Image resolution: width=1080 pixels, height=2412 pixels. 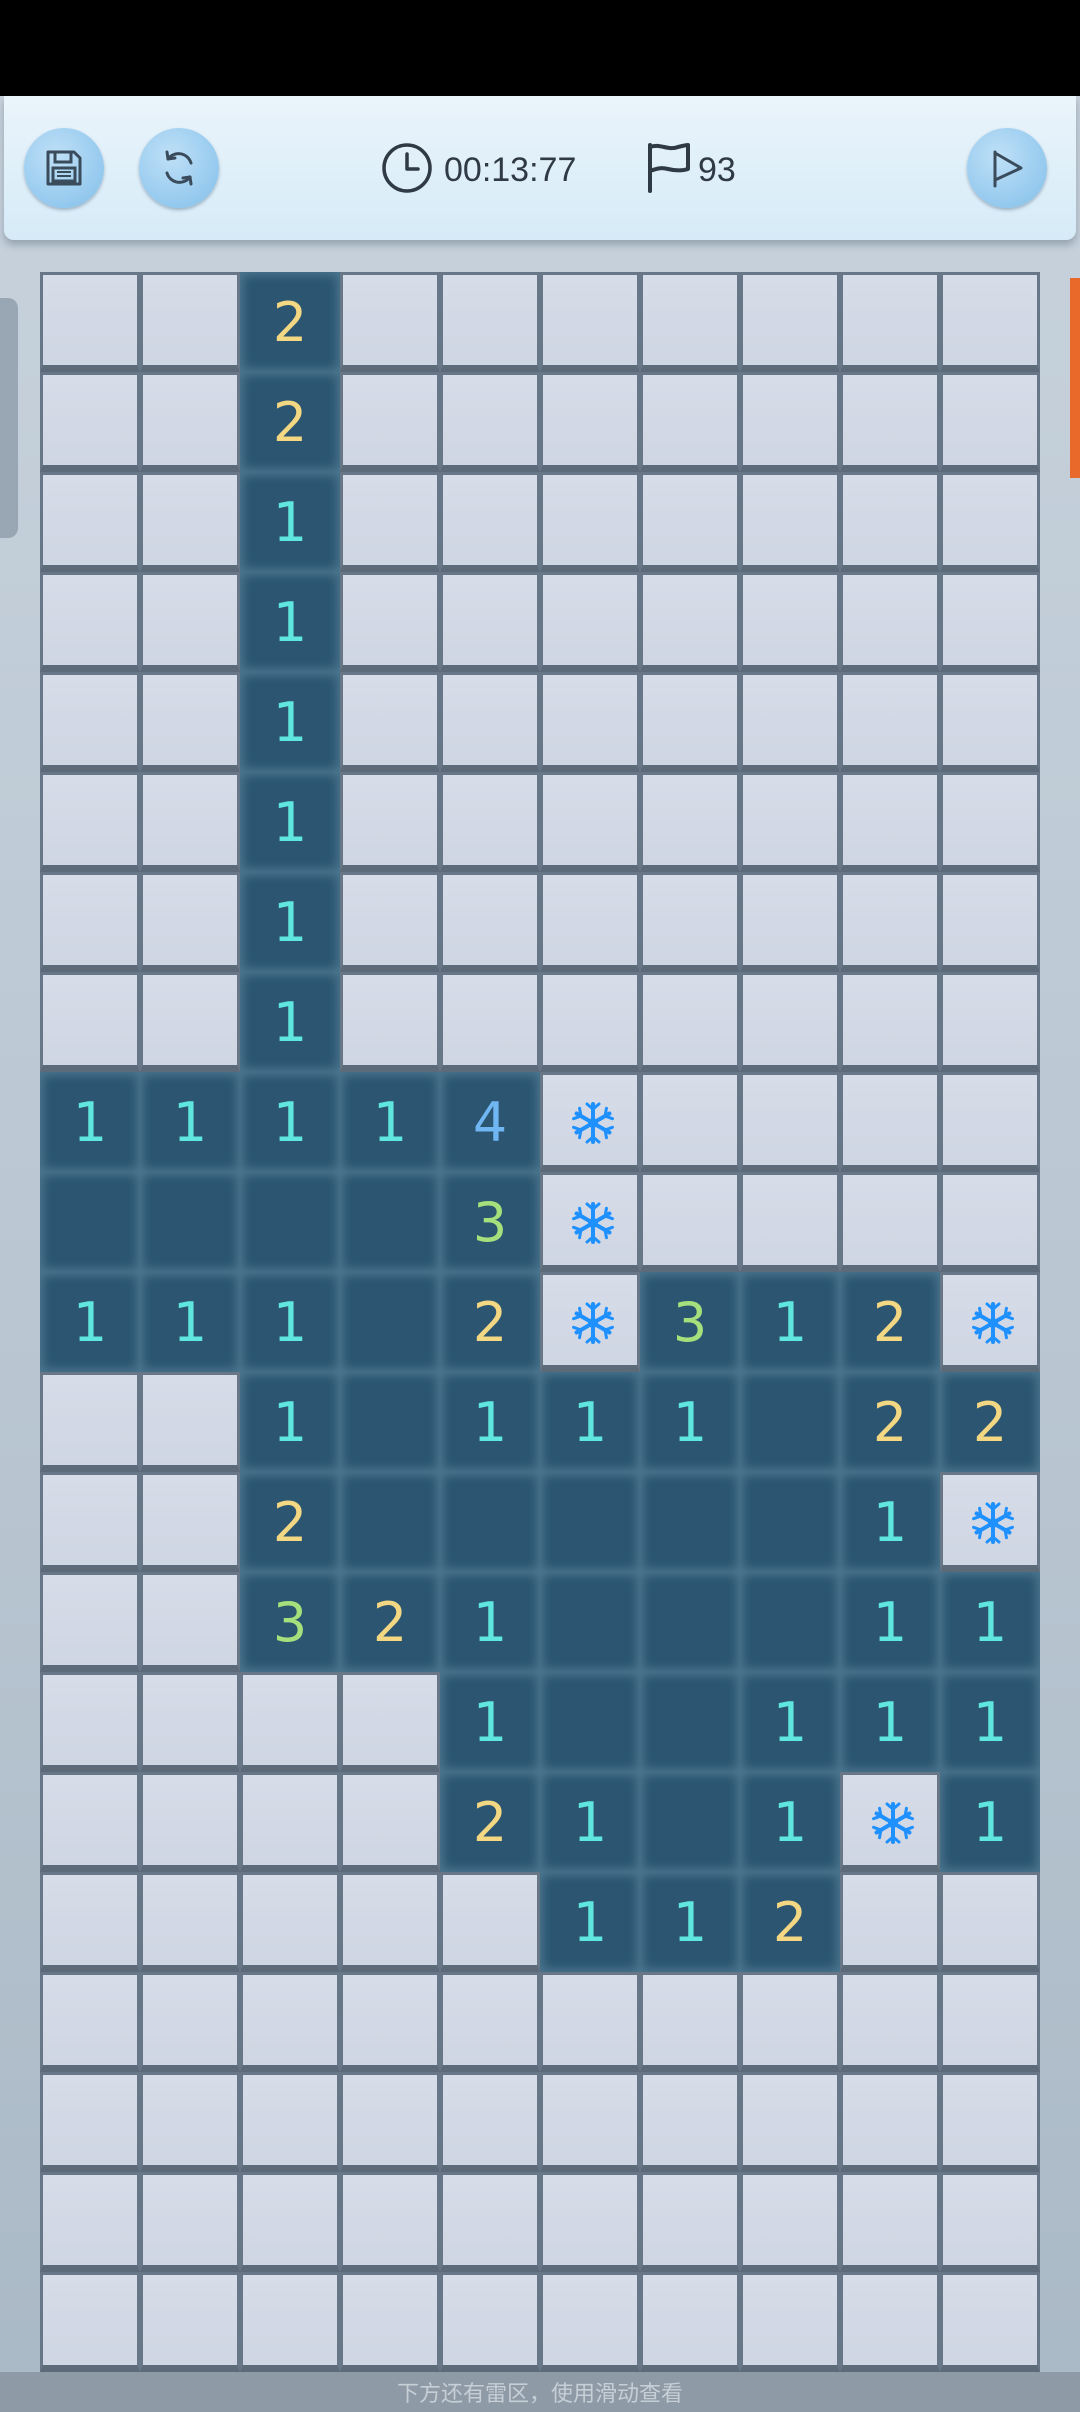 What do you see at coordinates (179, 168) in the screenshot?
I see `restart-button` at bounding box center [179, 168].